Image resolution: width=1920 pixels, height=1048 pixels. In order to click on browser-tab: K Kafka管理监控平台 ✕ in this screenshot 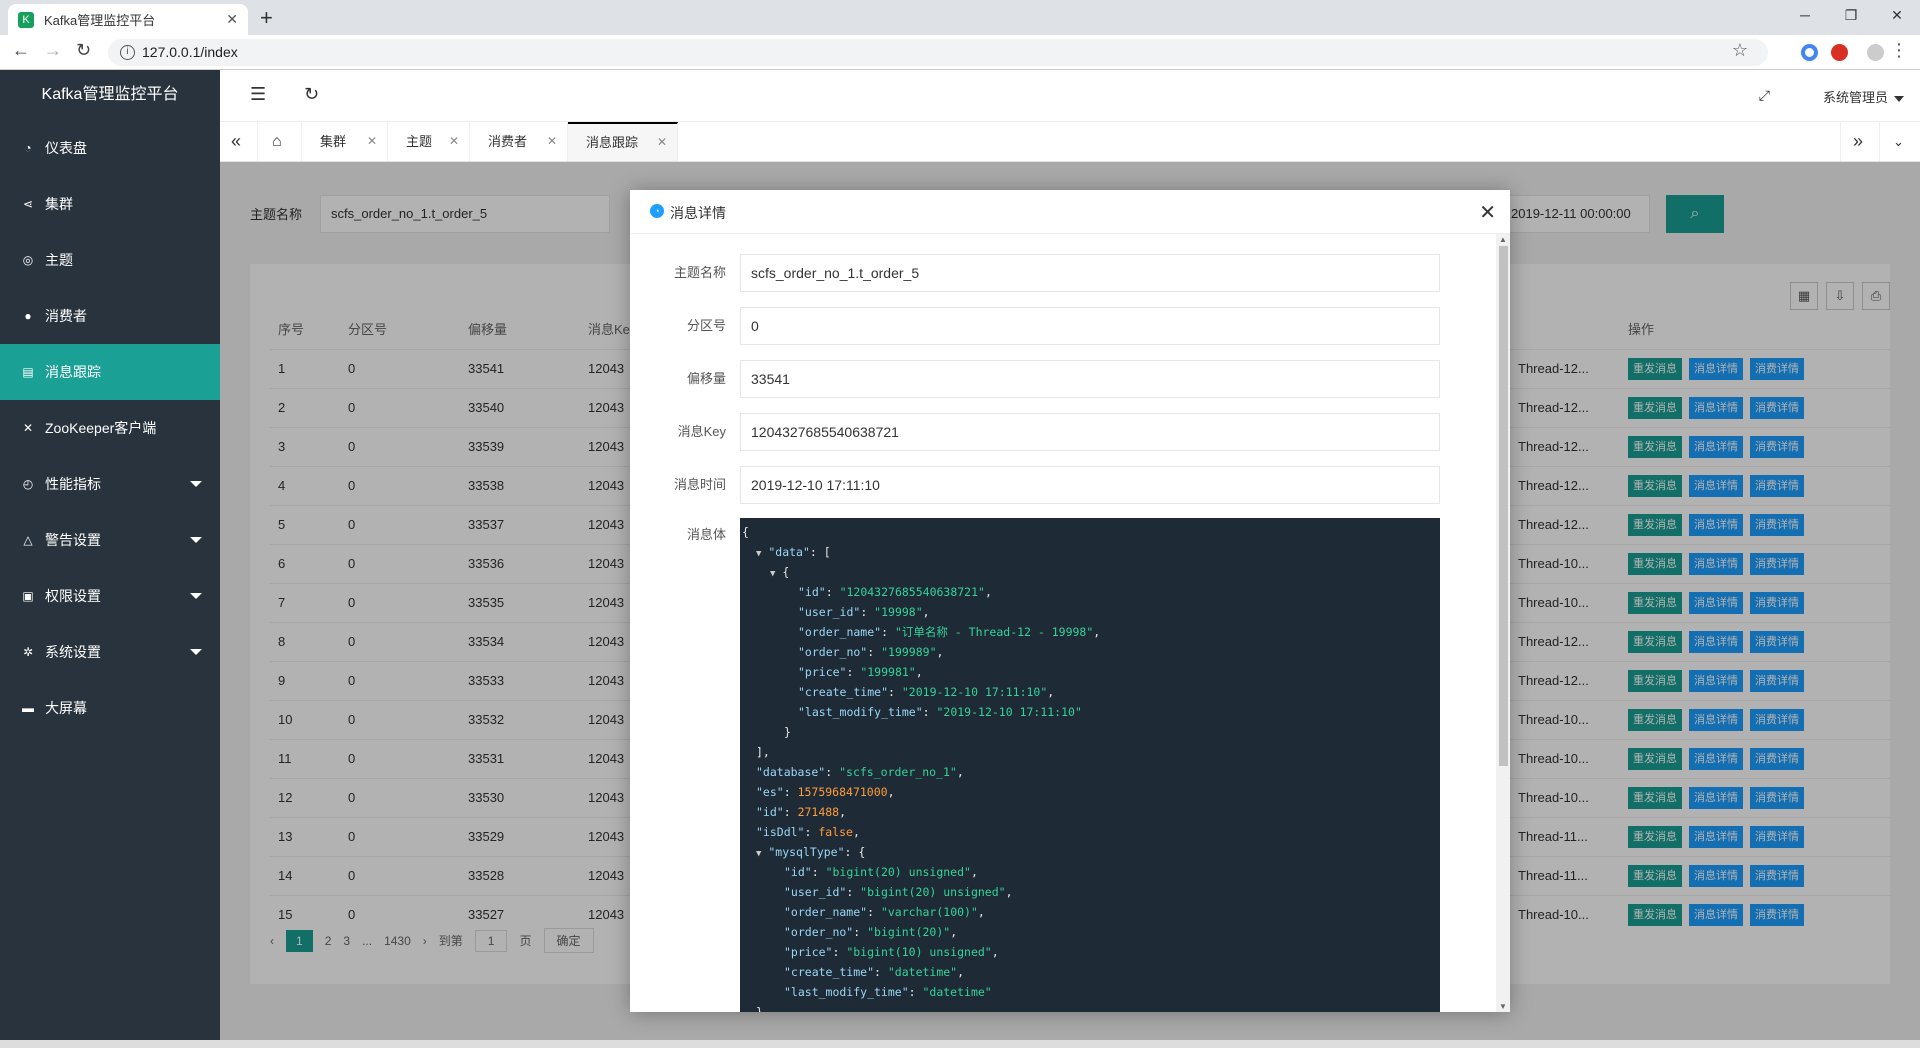, I will do `click(128, 19)`.